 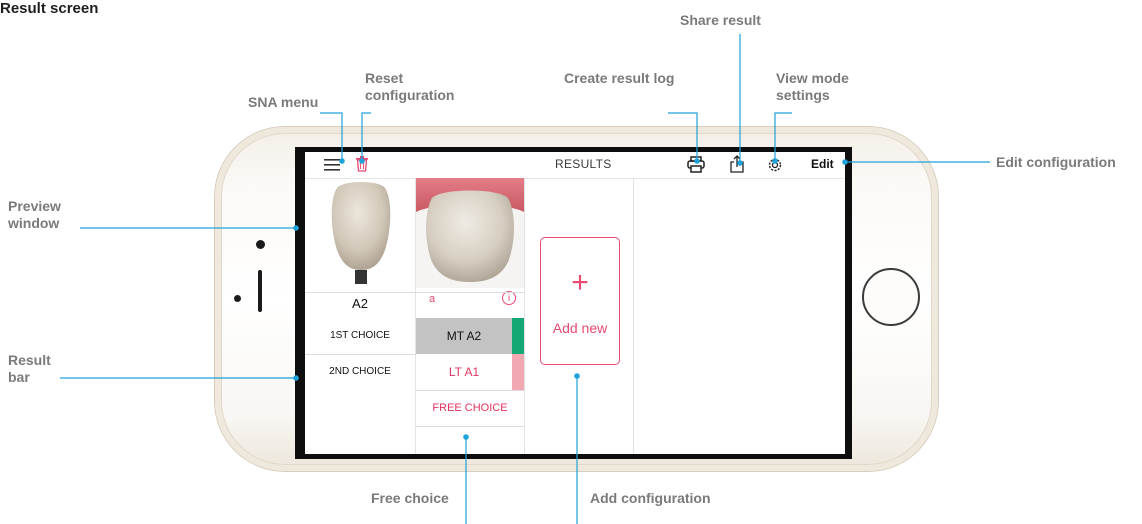 I want to click on callout-share-result: Share result, so click(x=720, y=20).